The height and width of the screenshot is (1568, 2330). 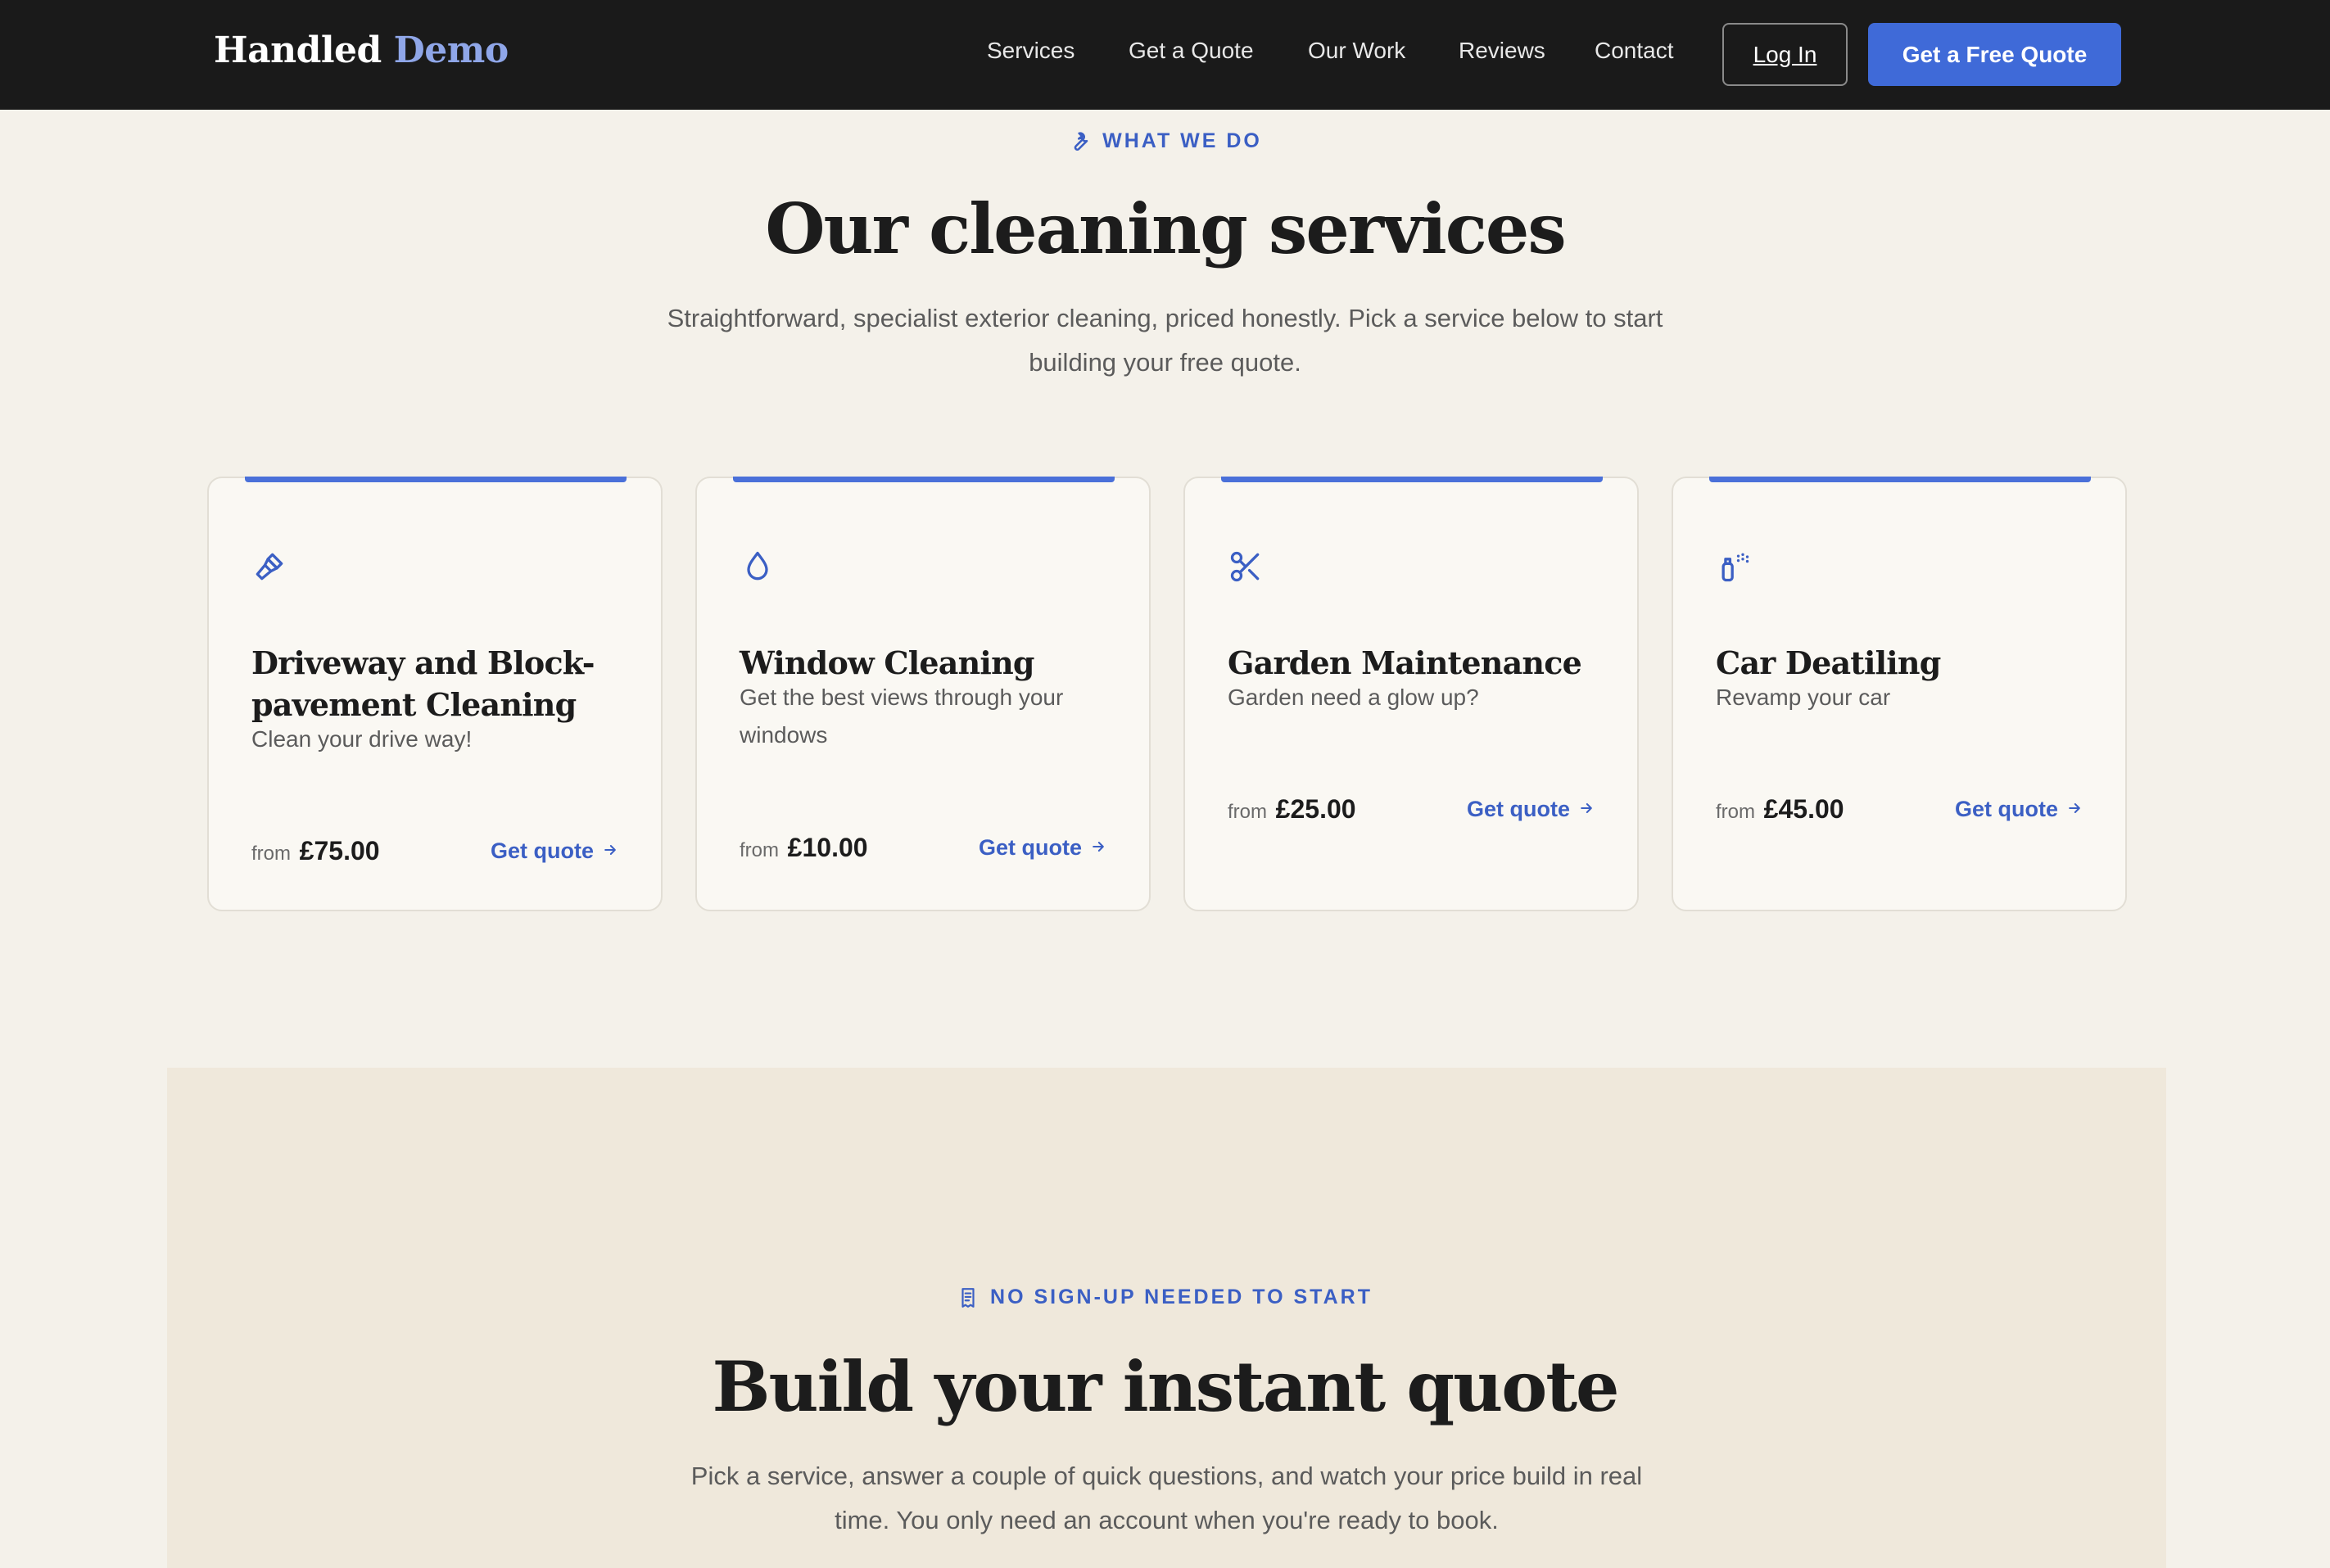 What do you see at coordinates (1315, 809) in the screenshot?
I see `price-amount: £25.00` at bounding box center [1315, 809].